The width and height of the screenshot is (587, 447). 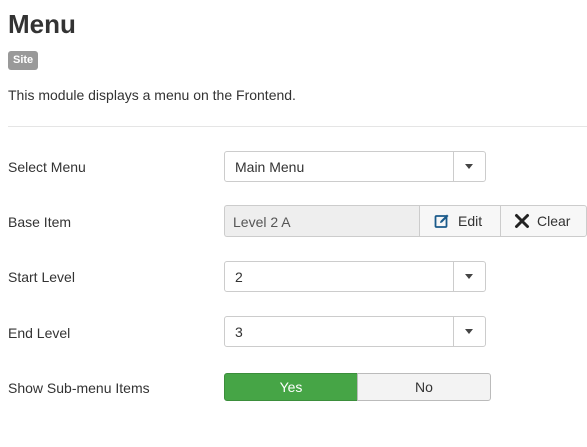 I want to click on start-level-label: Start Level, so click(x=41, y=277).